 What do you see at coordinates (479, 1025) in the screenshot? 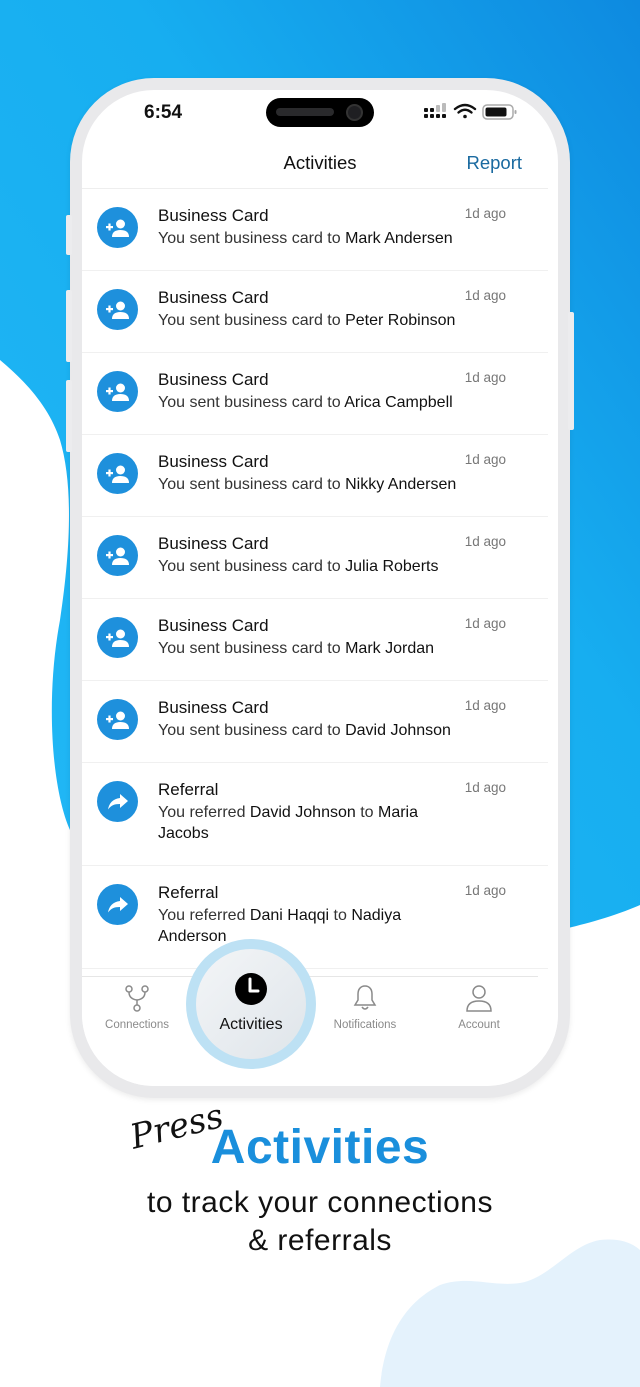
I see `tab-label: Account` at bounding box center [479, 1025].